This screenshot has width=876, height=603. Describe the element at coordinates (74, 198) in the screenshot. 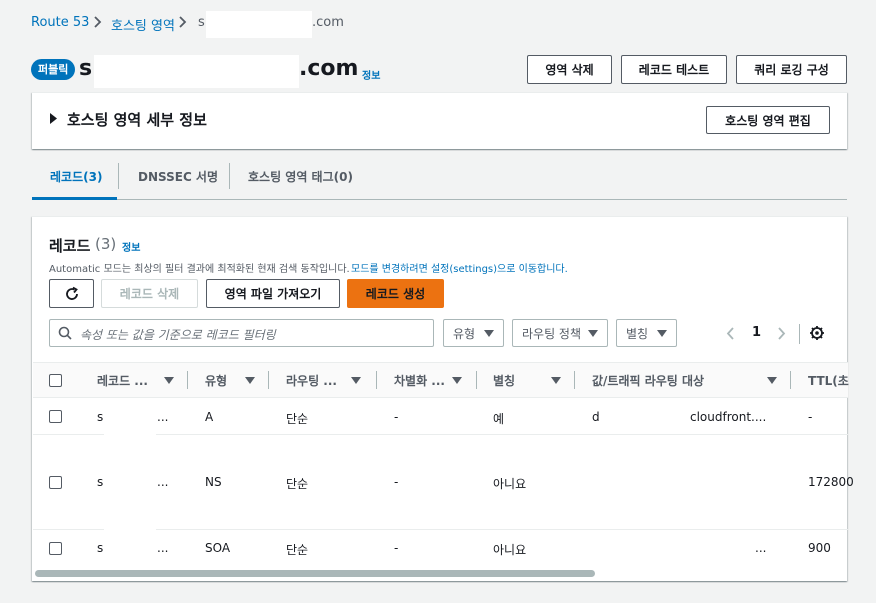

I see `active-tab-indicator` at that location.